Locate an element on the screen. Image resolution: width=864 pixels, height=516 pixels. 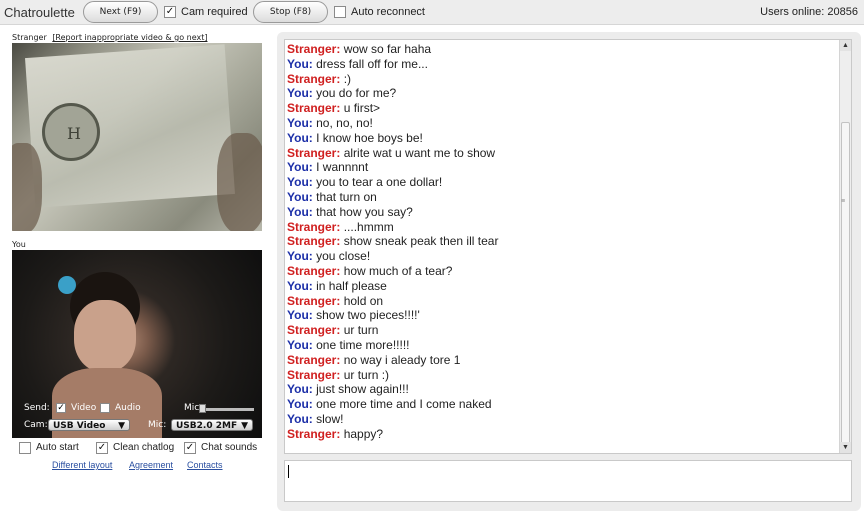
auto-reconnect-label: Auto reconnect is located at coordinates (388, 12).